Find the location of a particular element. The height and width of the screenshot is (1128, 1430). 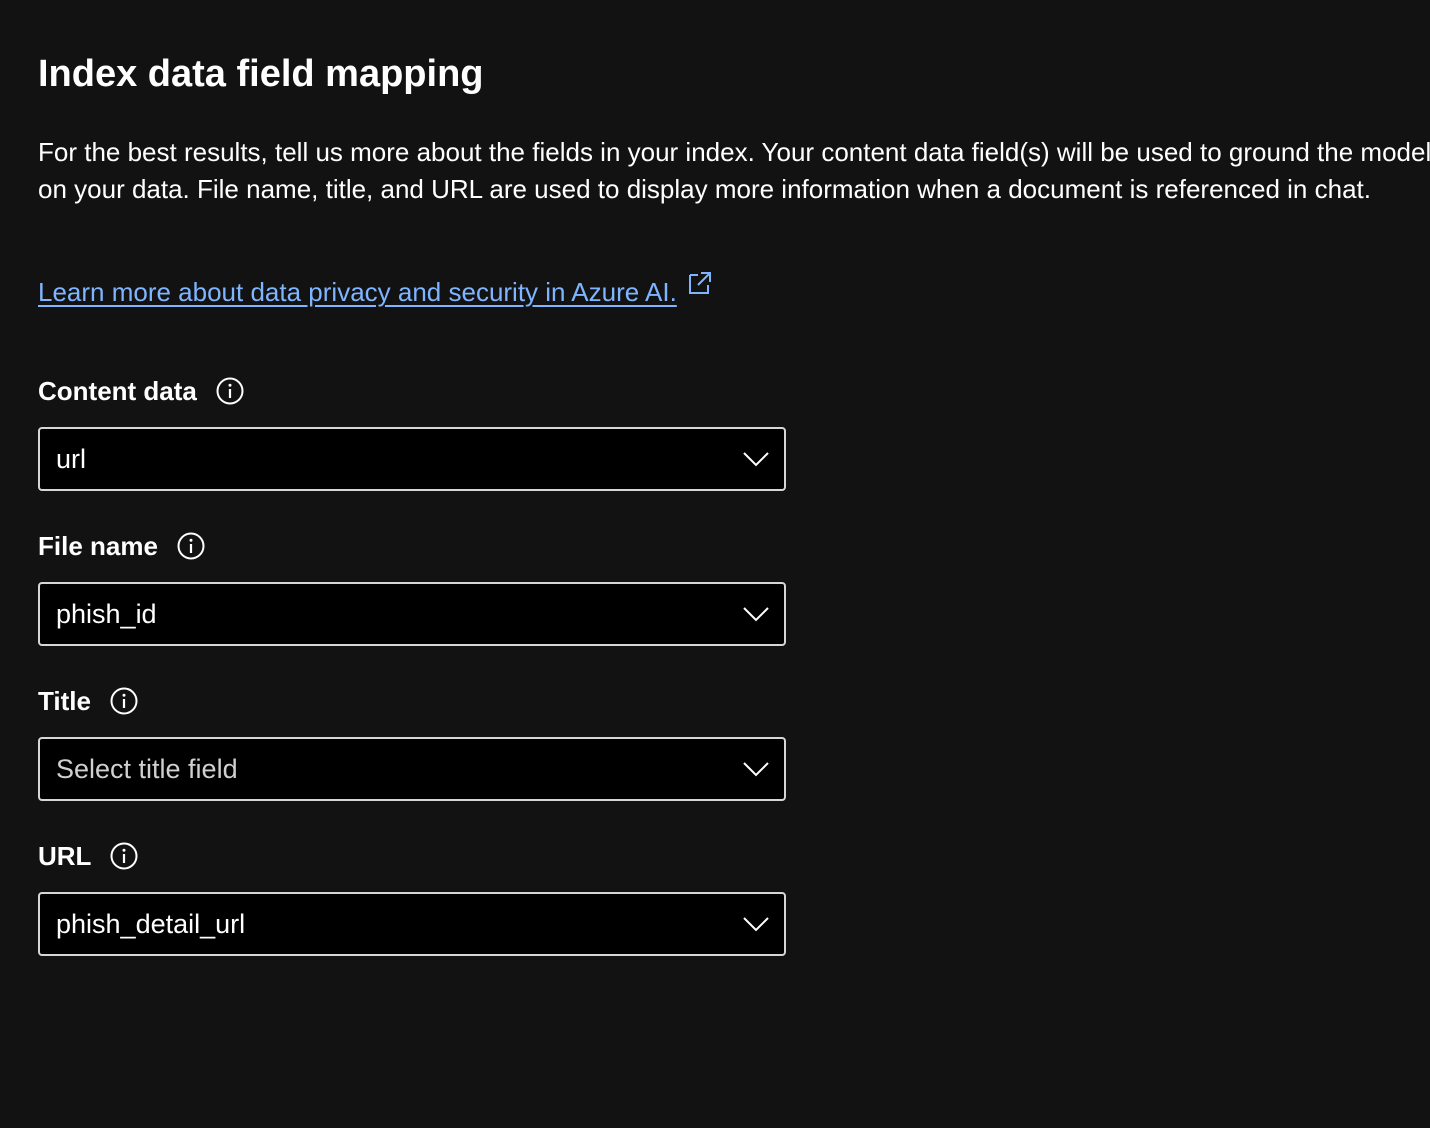

external-link-icon is located at coordinates (700, 283).